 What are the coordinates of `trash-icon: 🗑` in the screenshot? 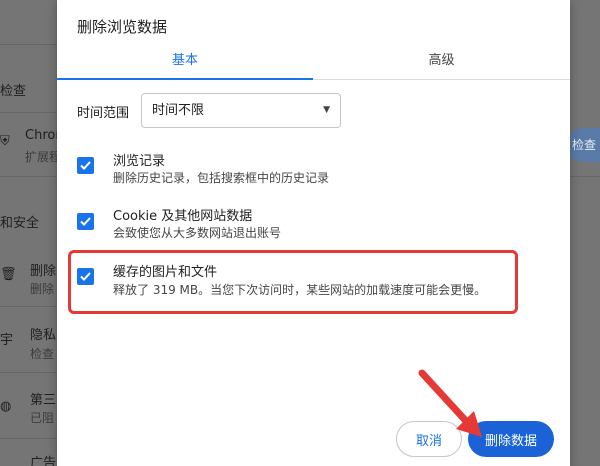 It's located at (8, 274).